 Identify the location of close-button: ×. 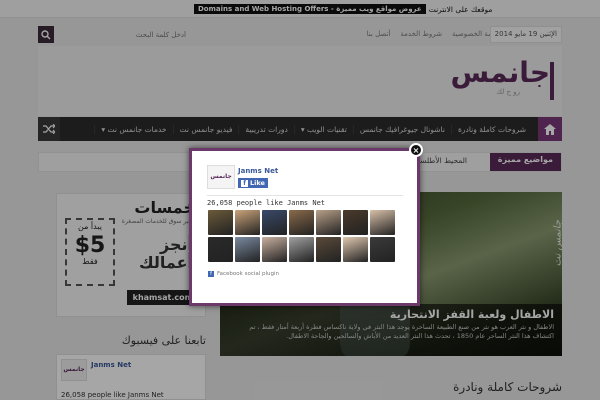
(416, 150).